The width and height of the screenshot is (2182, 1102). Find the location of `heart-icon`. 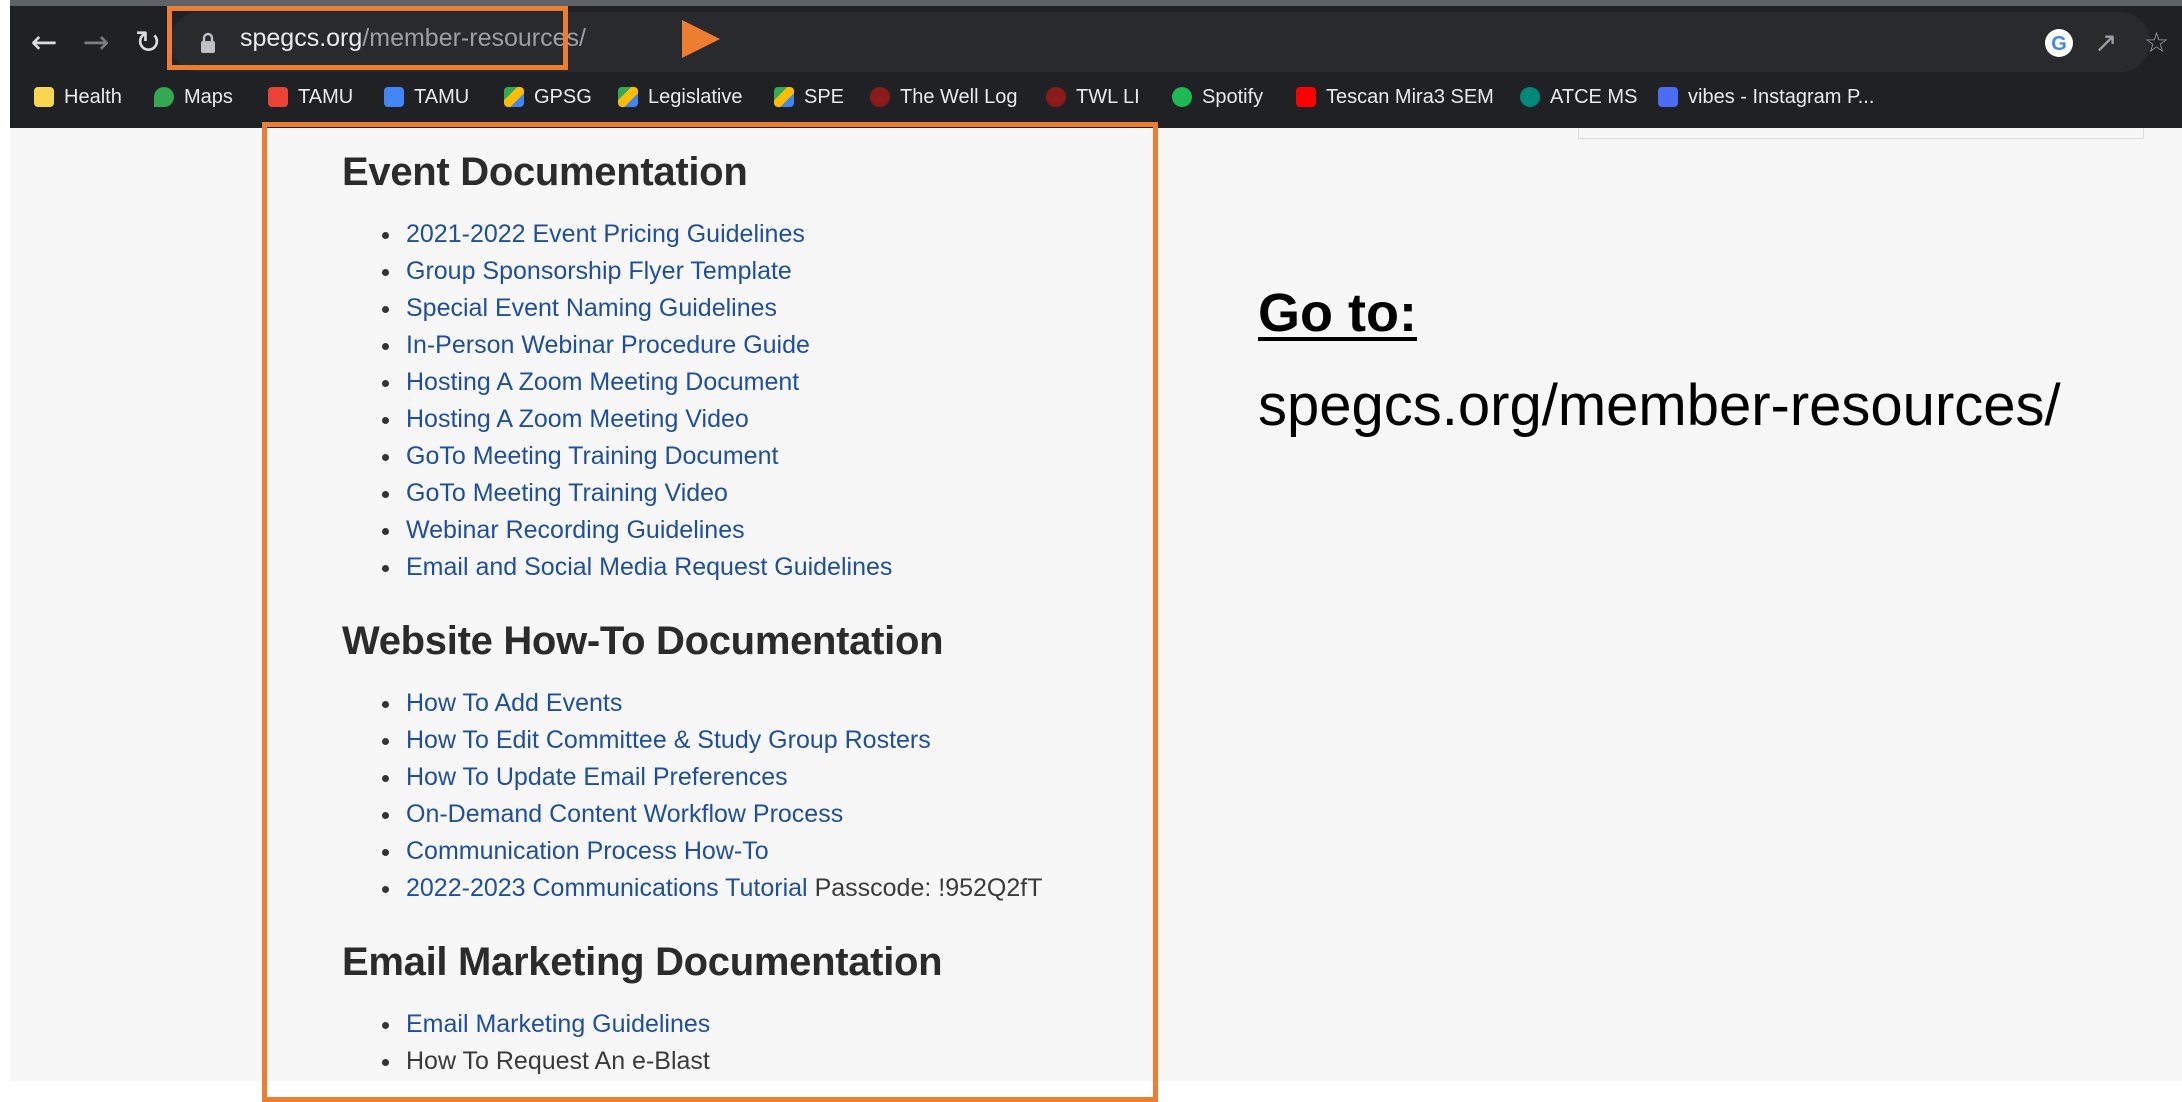

heart-icon is located at coordinates (1668, 97).